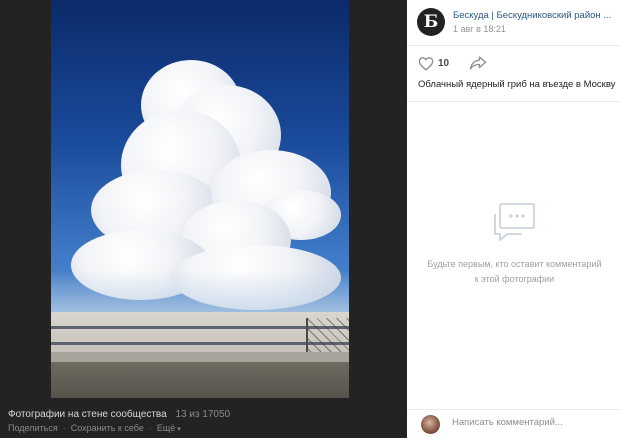 This screenshot has width=620, height=438. Describe the element at coordinates (478, 63) in the screenshot. I see `share-arrow-icon` at that location.